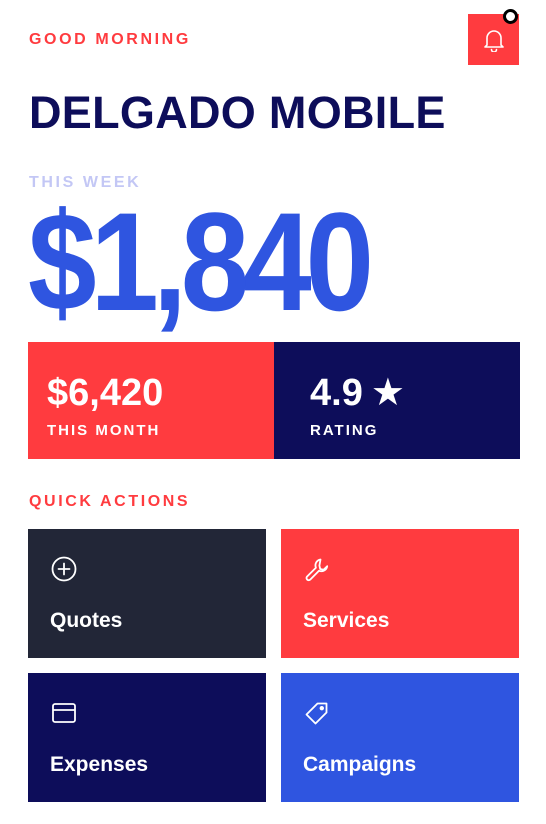 This screenshot has width=546, height=824. What do you see at coordinates (64, 569) in the screenshot?
I see `plus-circle-icon` at bounding box center [64, 569].